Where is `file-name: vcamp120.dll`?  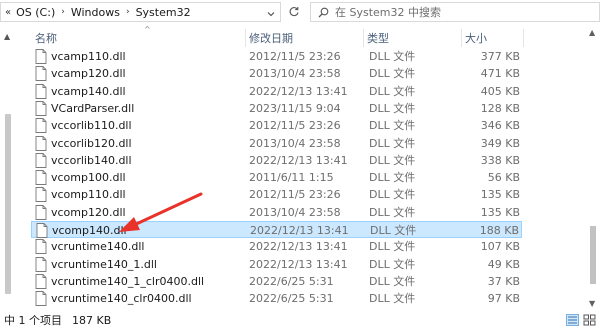
file-name: vcamp120.dll is located at coordinates (88, 74).